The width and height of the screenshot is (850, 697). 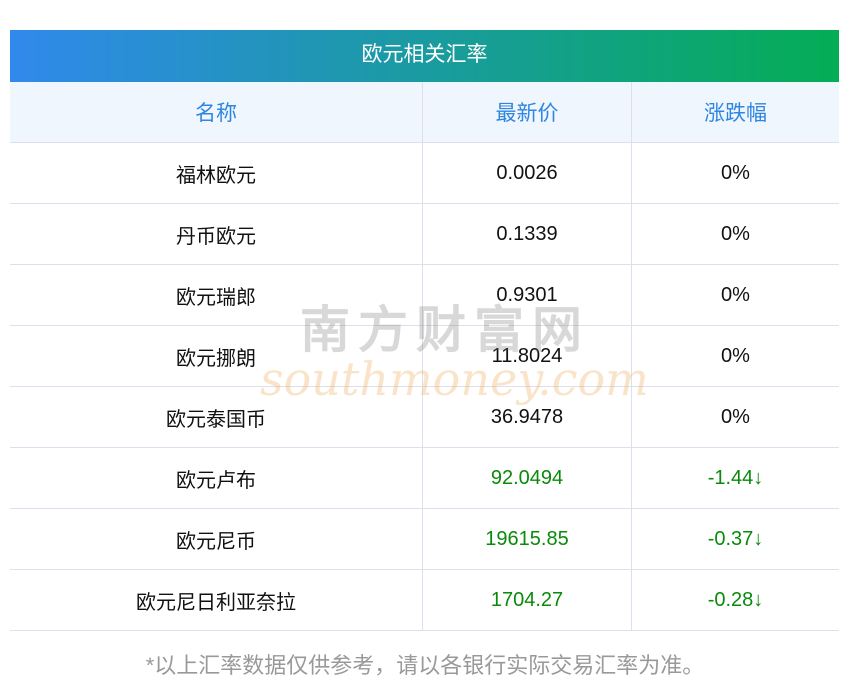 I want to click on table-row: 丹币欧元 0.1339 0%, so click(x=424, y=234).